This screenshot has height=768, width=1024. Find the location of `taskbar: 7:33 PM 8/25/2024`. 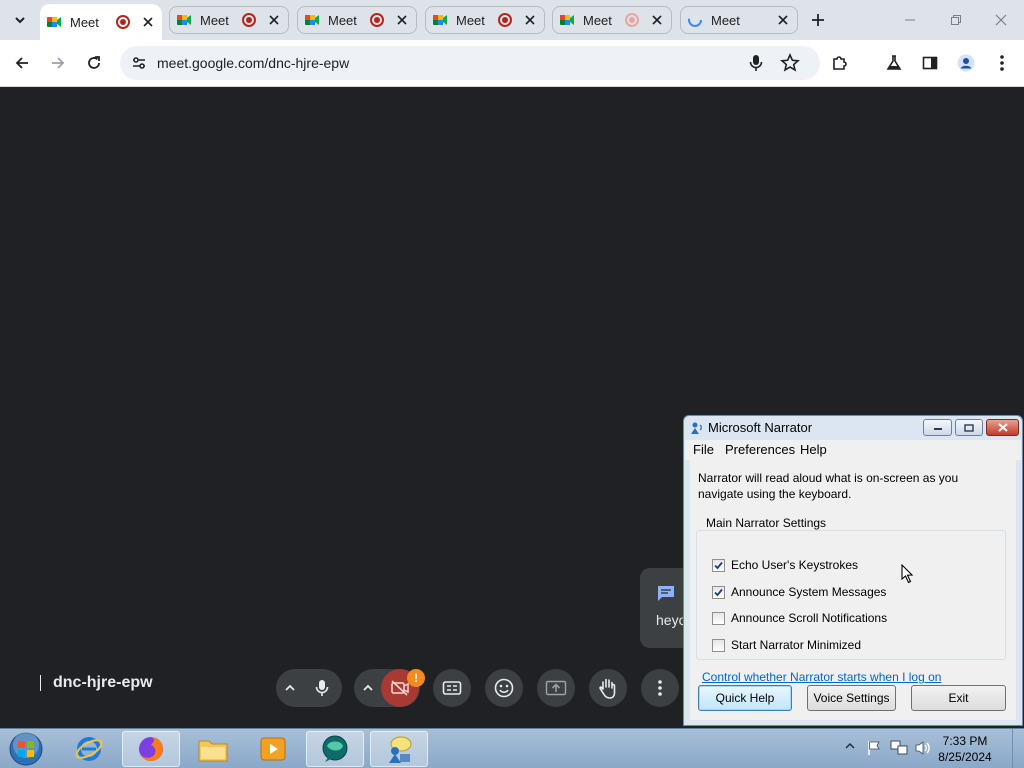

taskbar: 7:33 PM 8/25/2024 is located at coordinates (512, 748).